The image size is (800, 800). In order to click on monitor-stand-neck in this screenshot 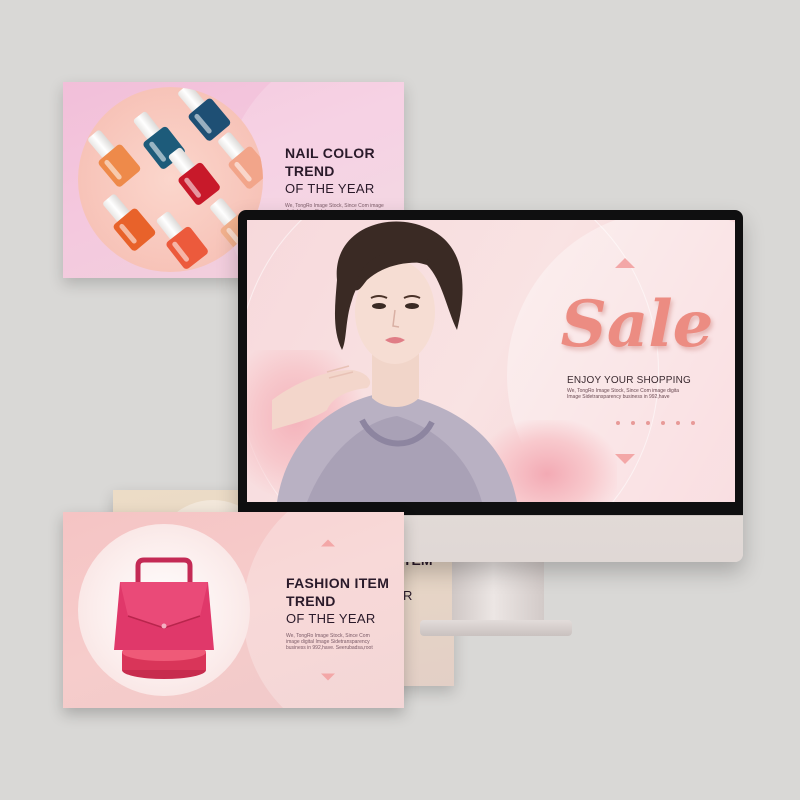, I will do `click(498, 594)`.